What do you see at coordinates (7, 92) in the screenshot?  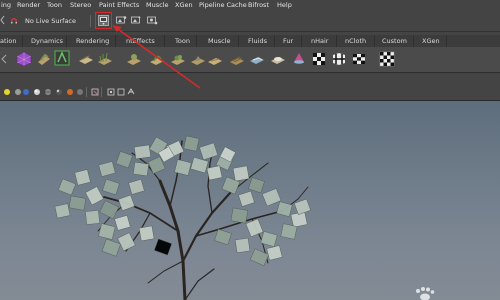 I see `yellow-light-icon` at bounding box center [7, 92].